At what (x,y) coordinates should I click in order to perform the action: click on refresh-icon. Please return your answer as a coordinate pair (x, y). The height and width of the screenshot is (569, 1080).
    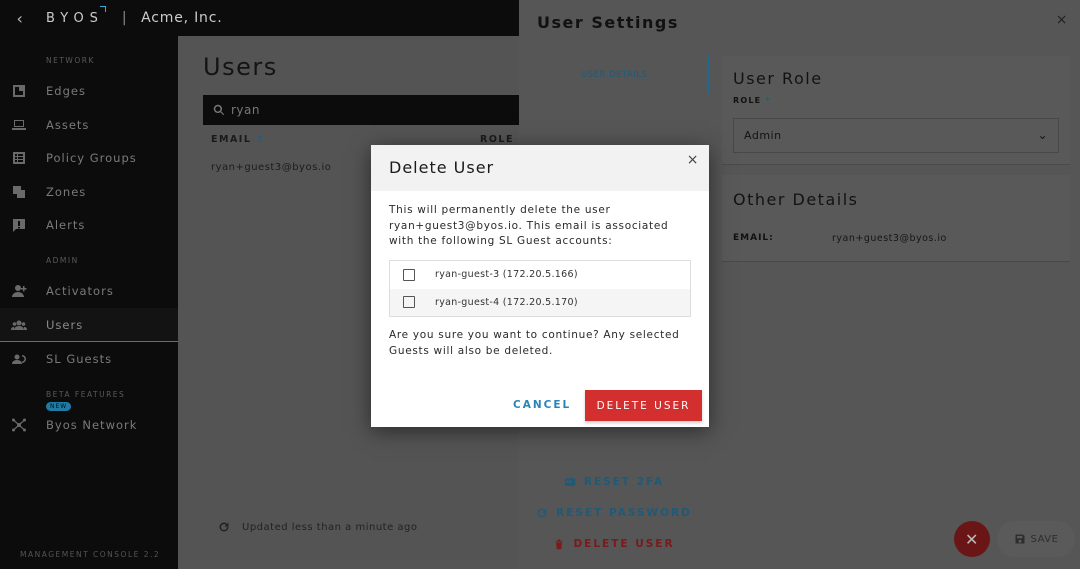
    Looking at the image, I should click on (224, 527).